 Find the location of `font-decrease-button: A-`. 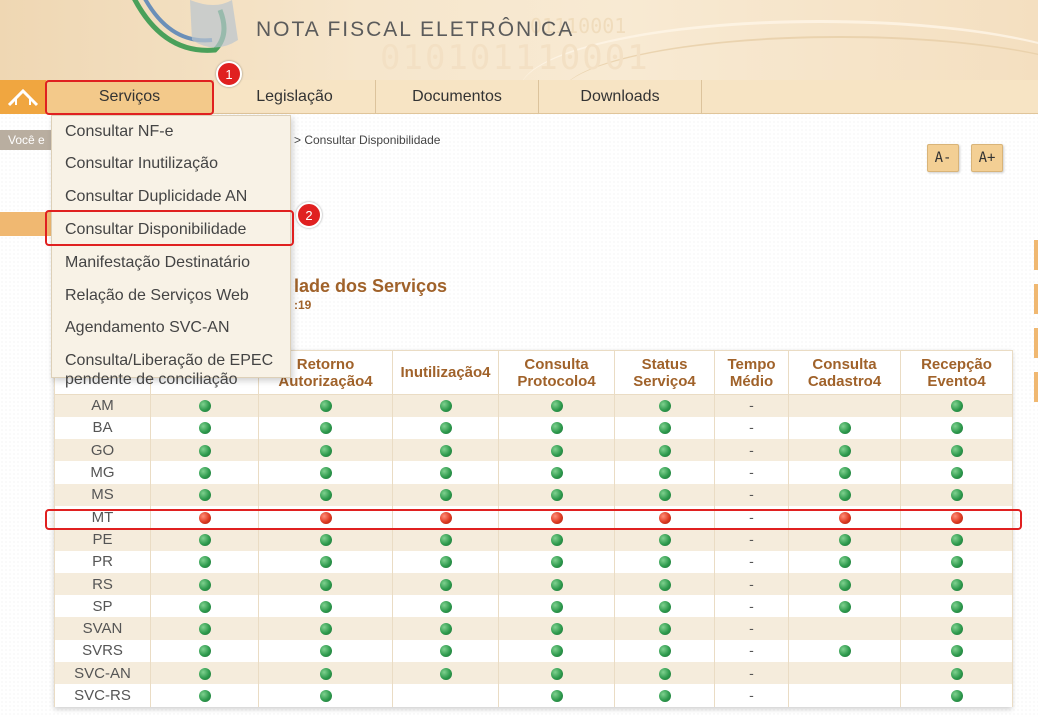

font-decrease-button: A- is located at coordinates (943, 158).